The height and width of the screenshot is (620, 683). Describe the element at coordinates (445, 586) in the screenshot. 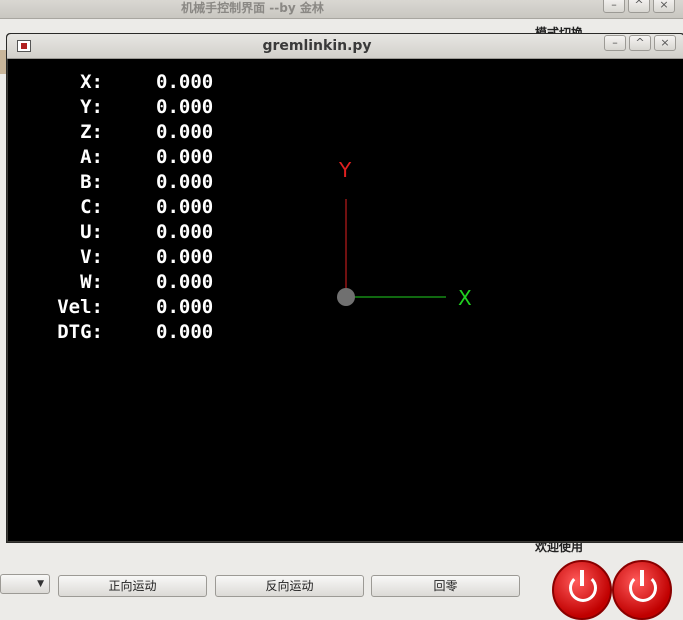

I see `home-button: 回零` at that location.